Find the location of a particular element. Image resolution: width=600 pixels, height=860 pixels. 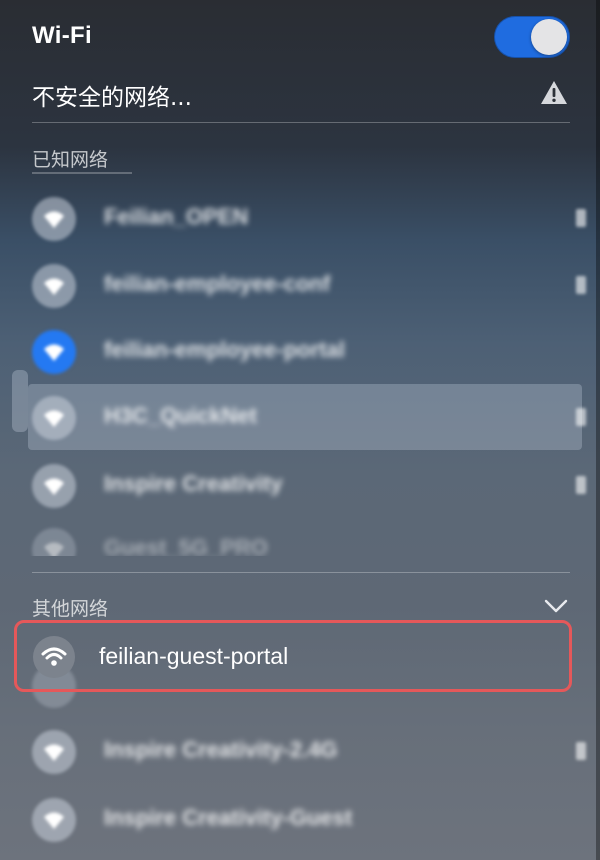

network-name: Guest_5G_PRO is located at coordinates (186, 545).